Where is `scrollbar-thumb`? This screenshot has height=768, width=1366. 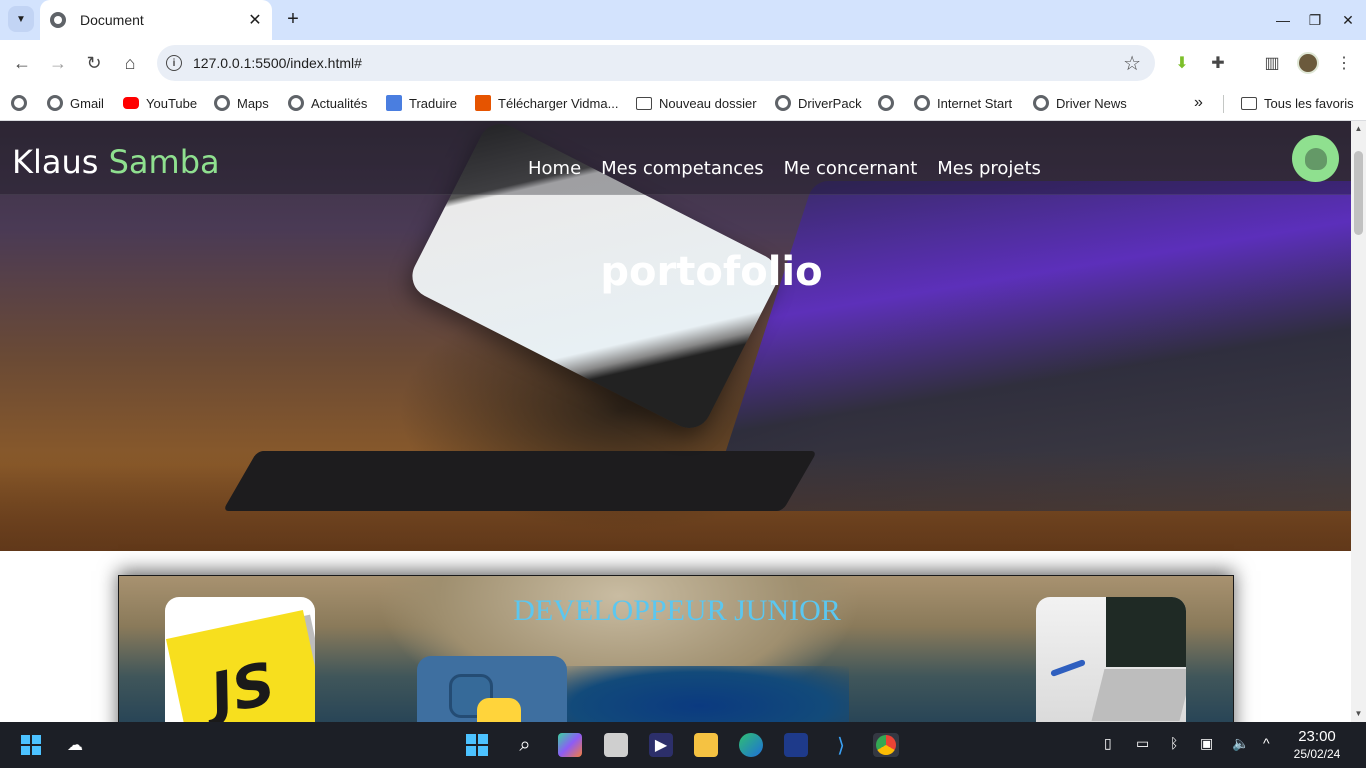 scrollbar-thumb is located at coordinates (1358, 193).